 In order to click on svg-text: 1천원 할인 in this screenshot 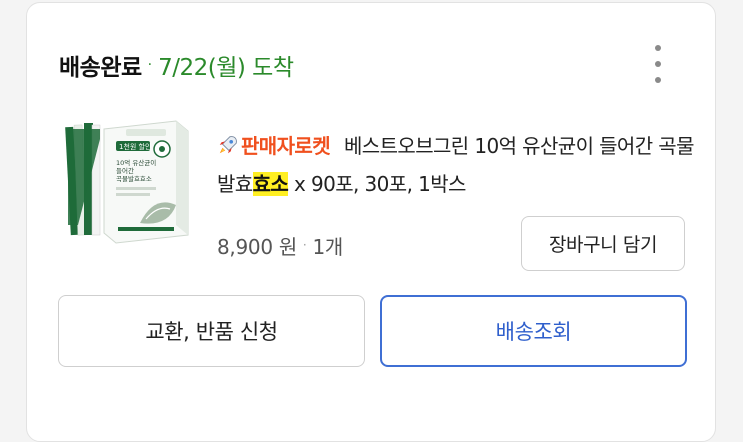, I will do `click(135, 146)`.